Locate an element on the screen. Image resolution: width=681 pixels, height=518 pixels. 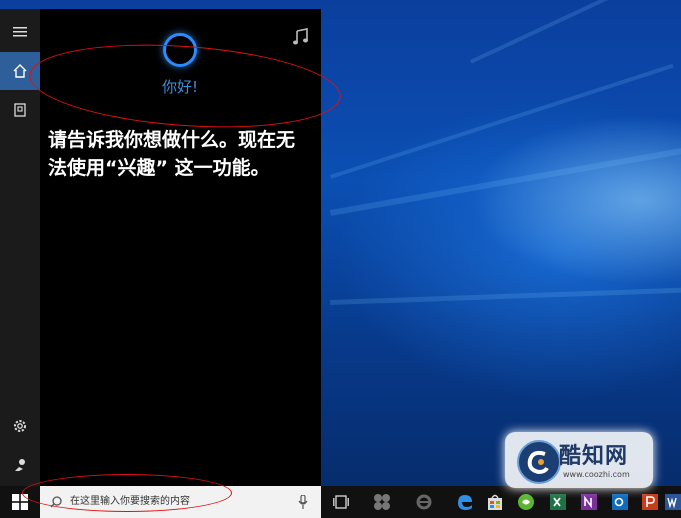
app-icon is located at coordinates (382, 502).